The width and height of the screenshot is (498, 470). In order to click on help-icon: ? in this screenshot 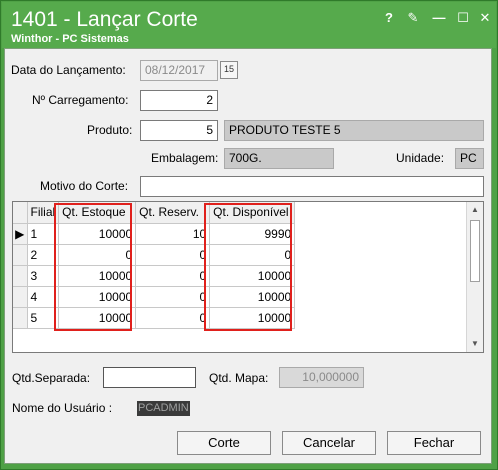, I will do `click(389, 18)`.